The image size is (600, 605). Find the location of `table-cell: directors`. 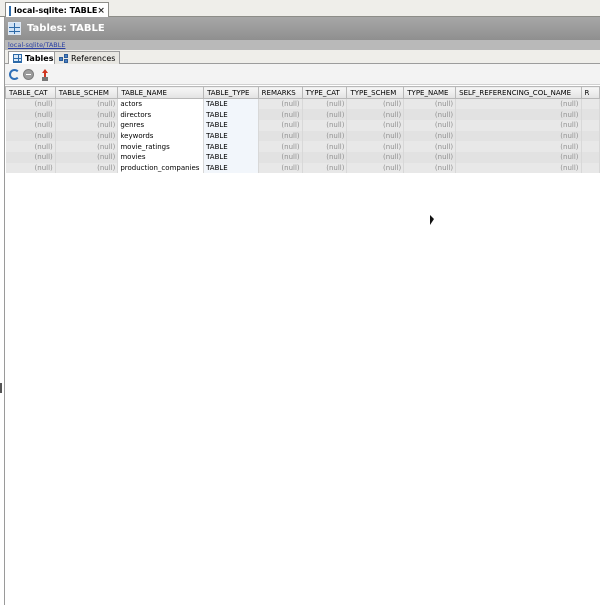

table-cell: directors is located at coordinates (161, 114).